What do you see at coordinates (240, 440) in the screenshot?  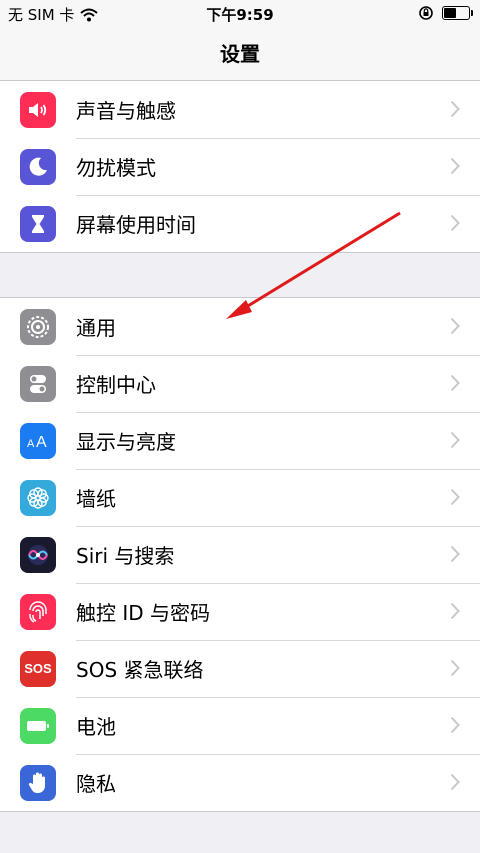 I see `settings-row-text-size: AA 显示与亮度` at bounding box center [240, 440].